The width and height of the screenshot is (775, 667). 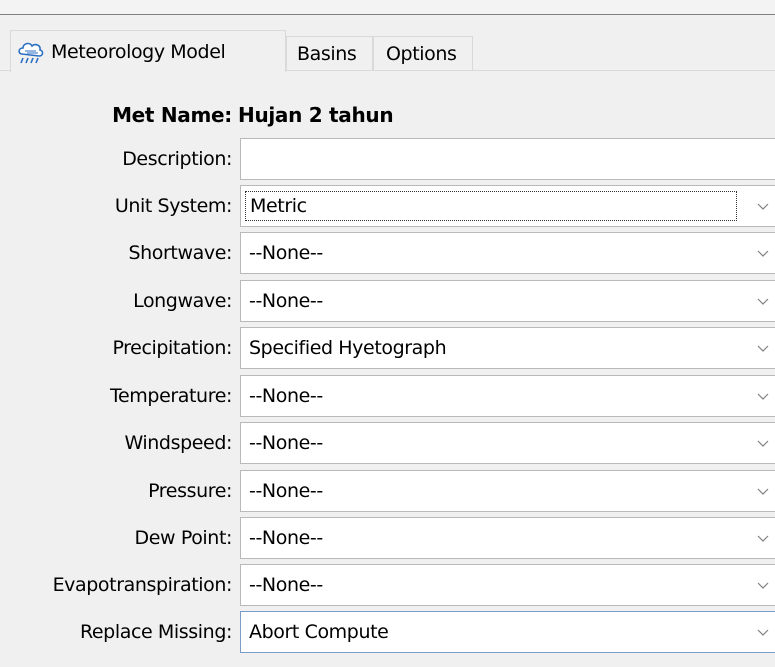 I want to click on pressure-select: --None--, so click(x=507, y=491).